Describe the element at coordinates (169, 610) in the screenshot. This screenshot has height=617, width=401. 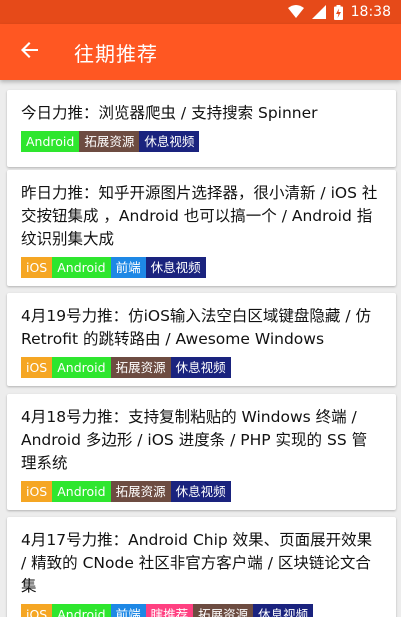
I see `tag-recommend: 瞎推荐` at that location.